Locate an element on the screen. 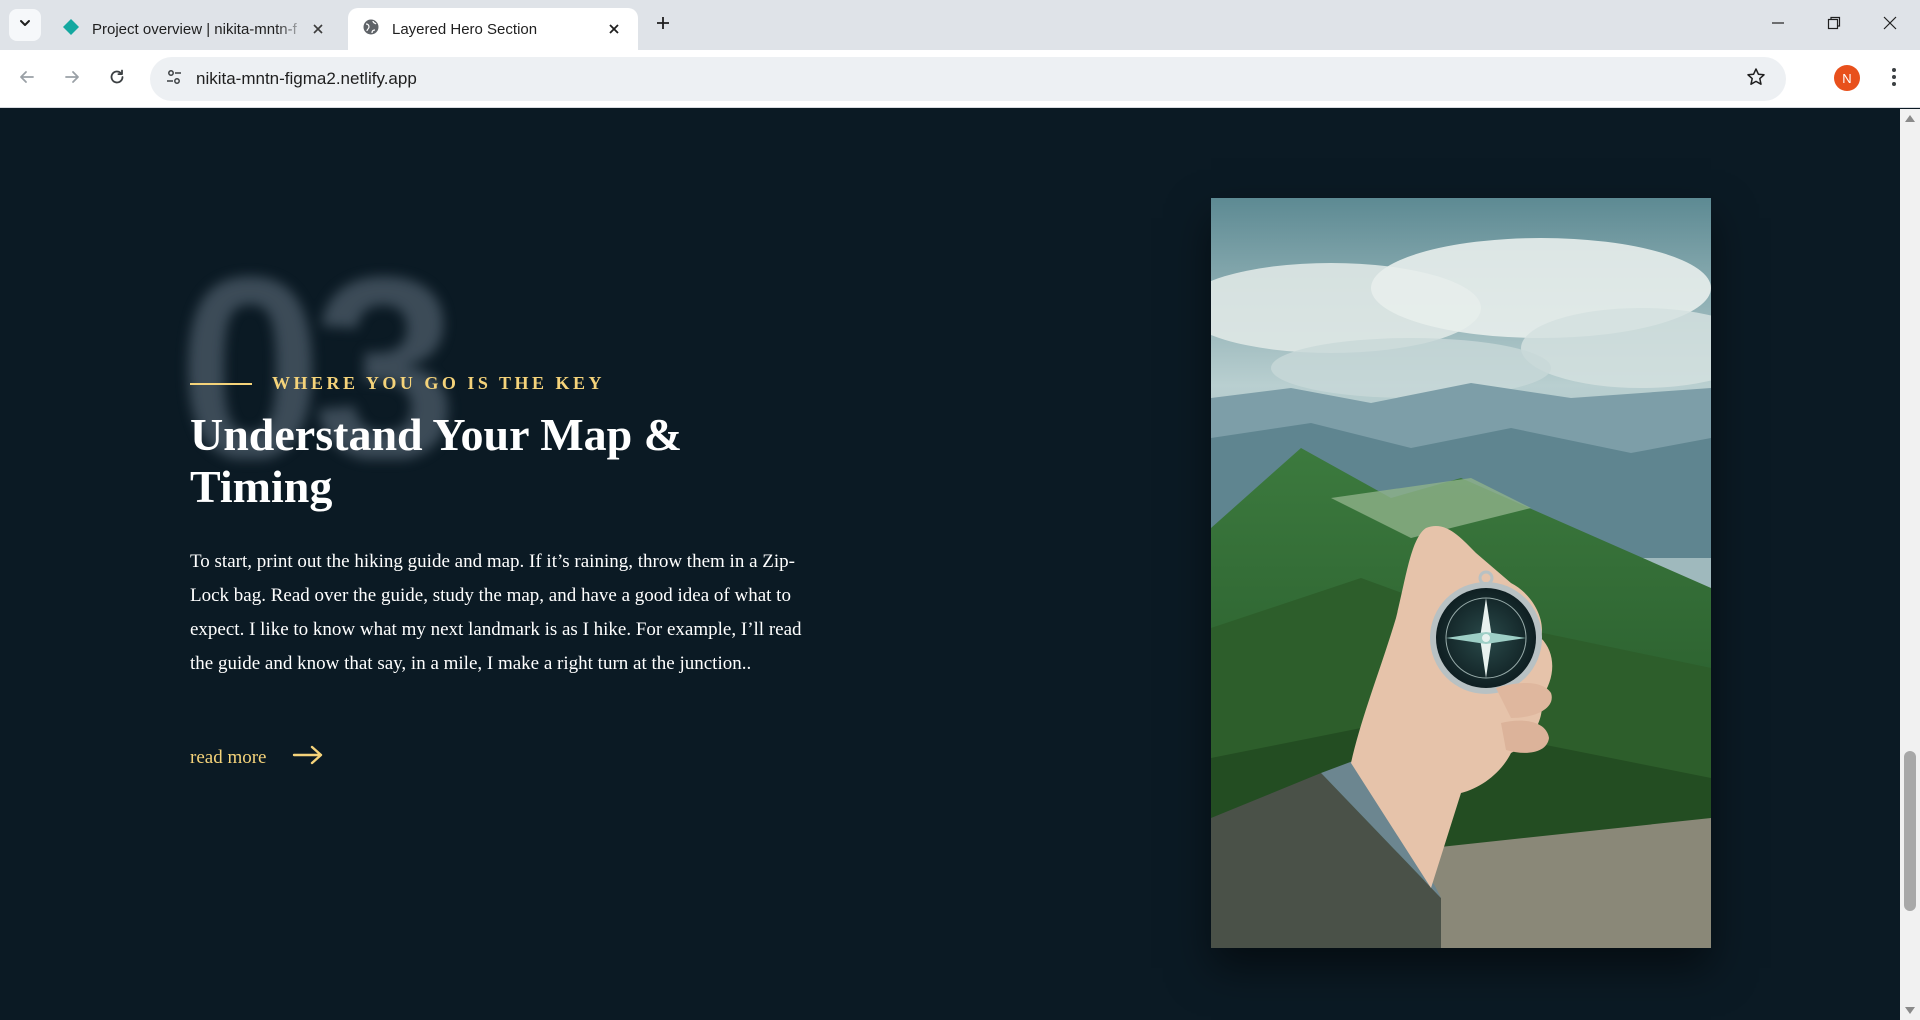  close-window-button is located at coordinates (1890, 25).